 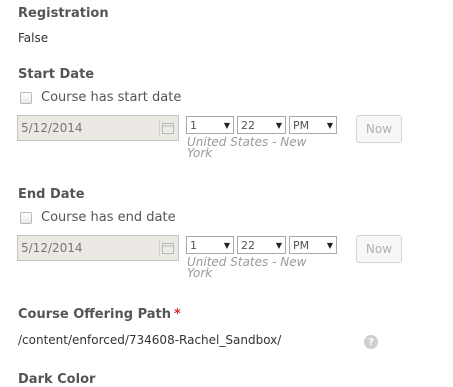 I want to click on start-date-value: 5/12/2014, so click(x=52, y=128).